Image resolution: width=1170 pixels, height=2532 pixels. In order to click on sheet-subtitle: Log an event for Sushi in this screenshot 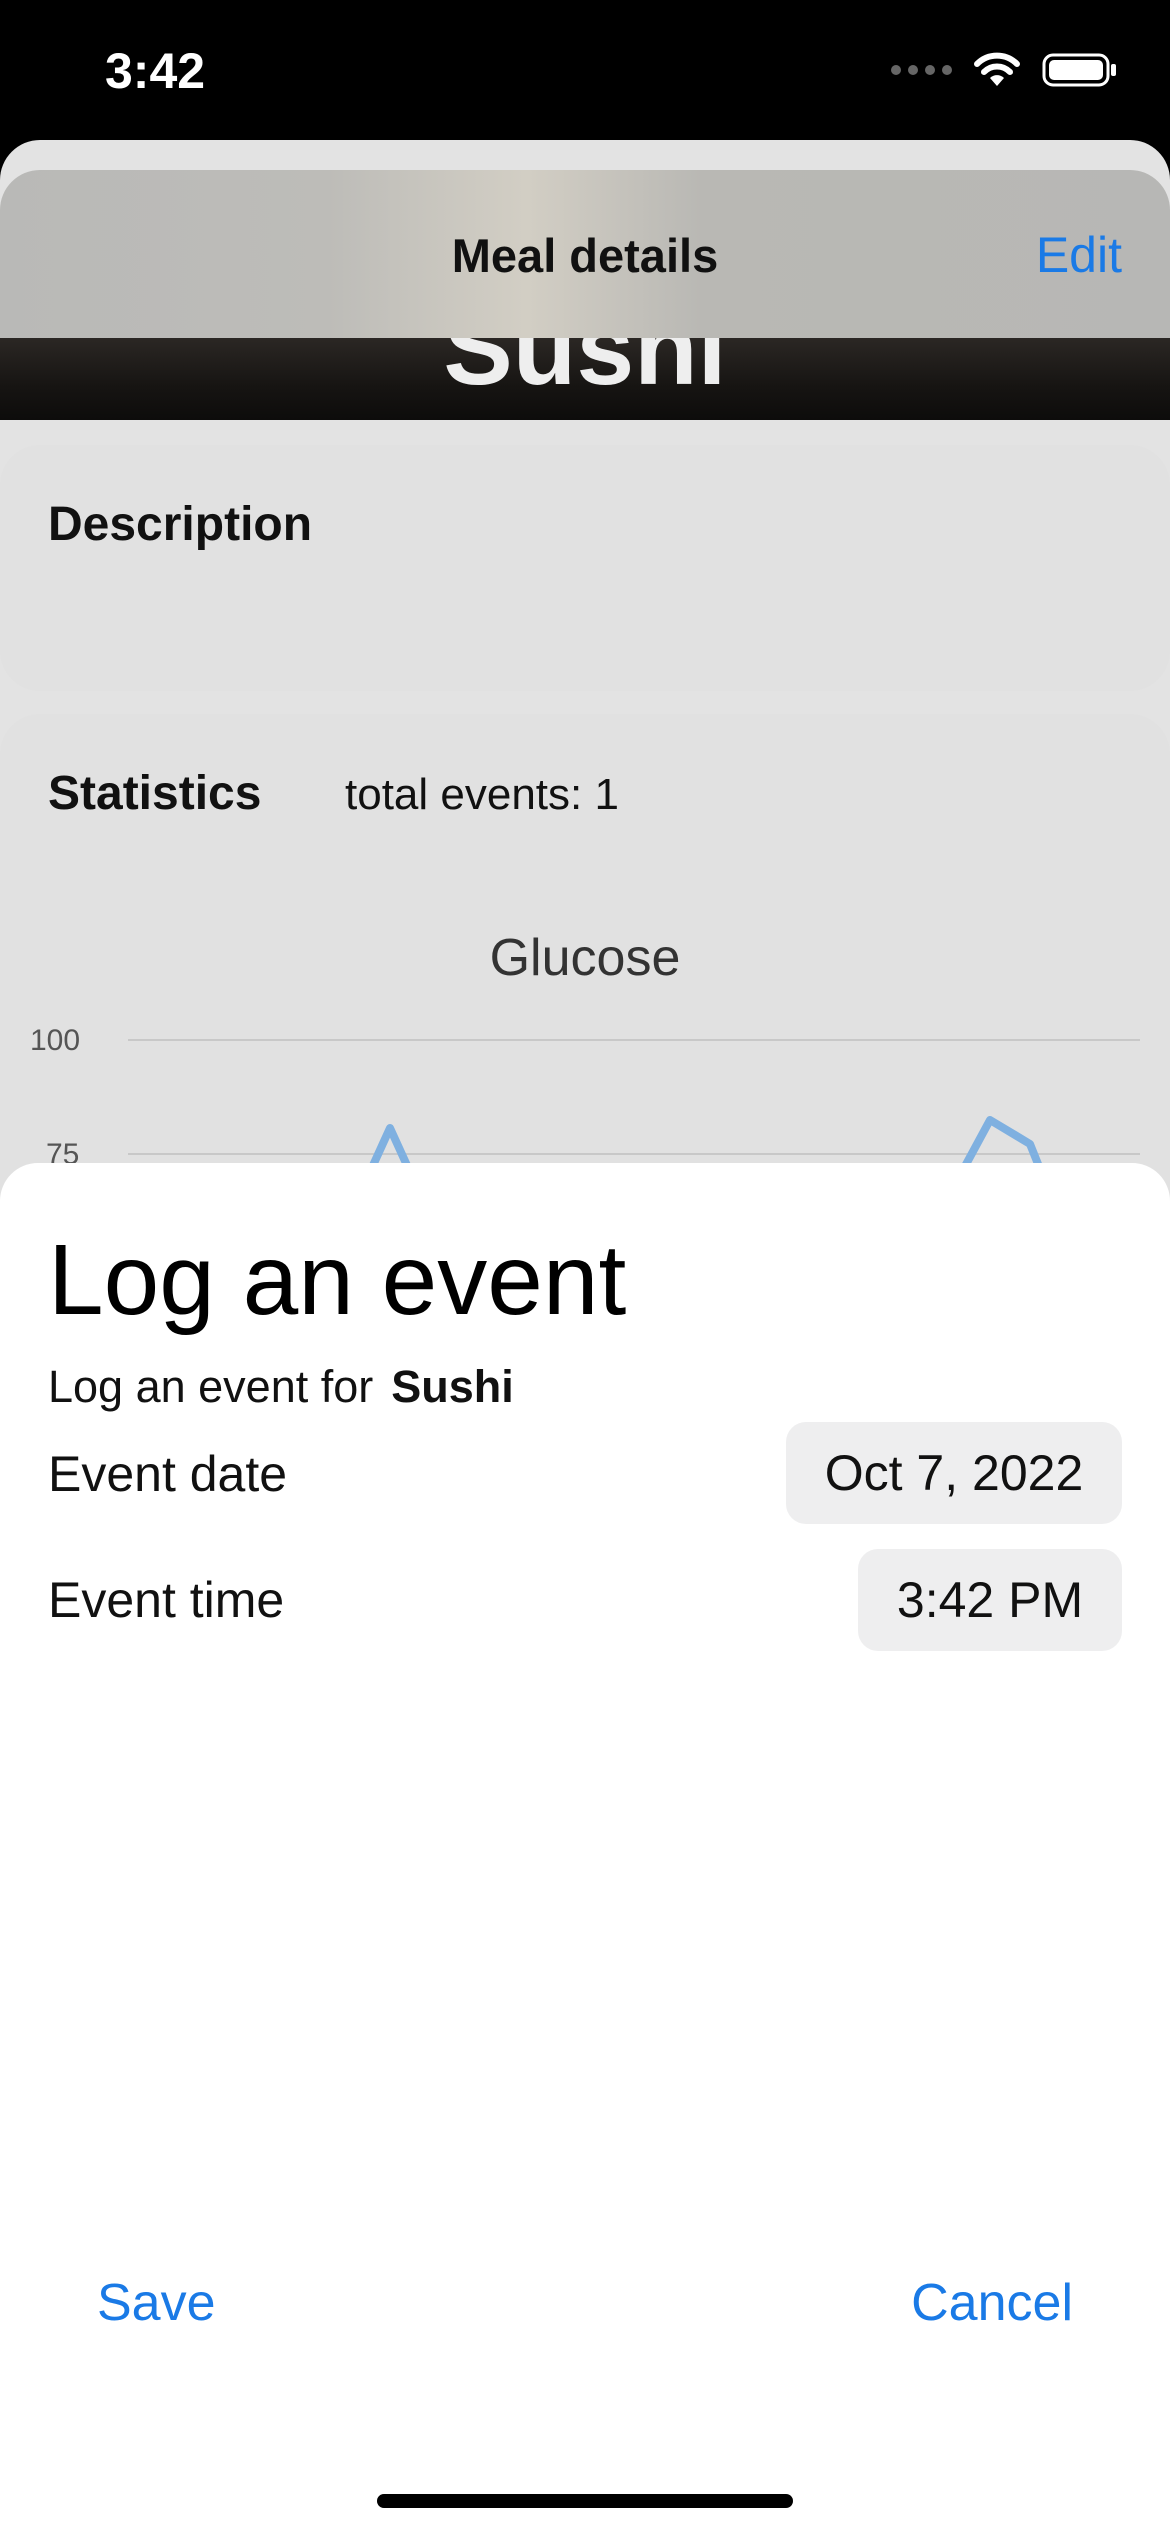, I will do `click(281, 1387)`.